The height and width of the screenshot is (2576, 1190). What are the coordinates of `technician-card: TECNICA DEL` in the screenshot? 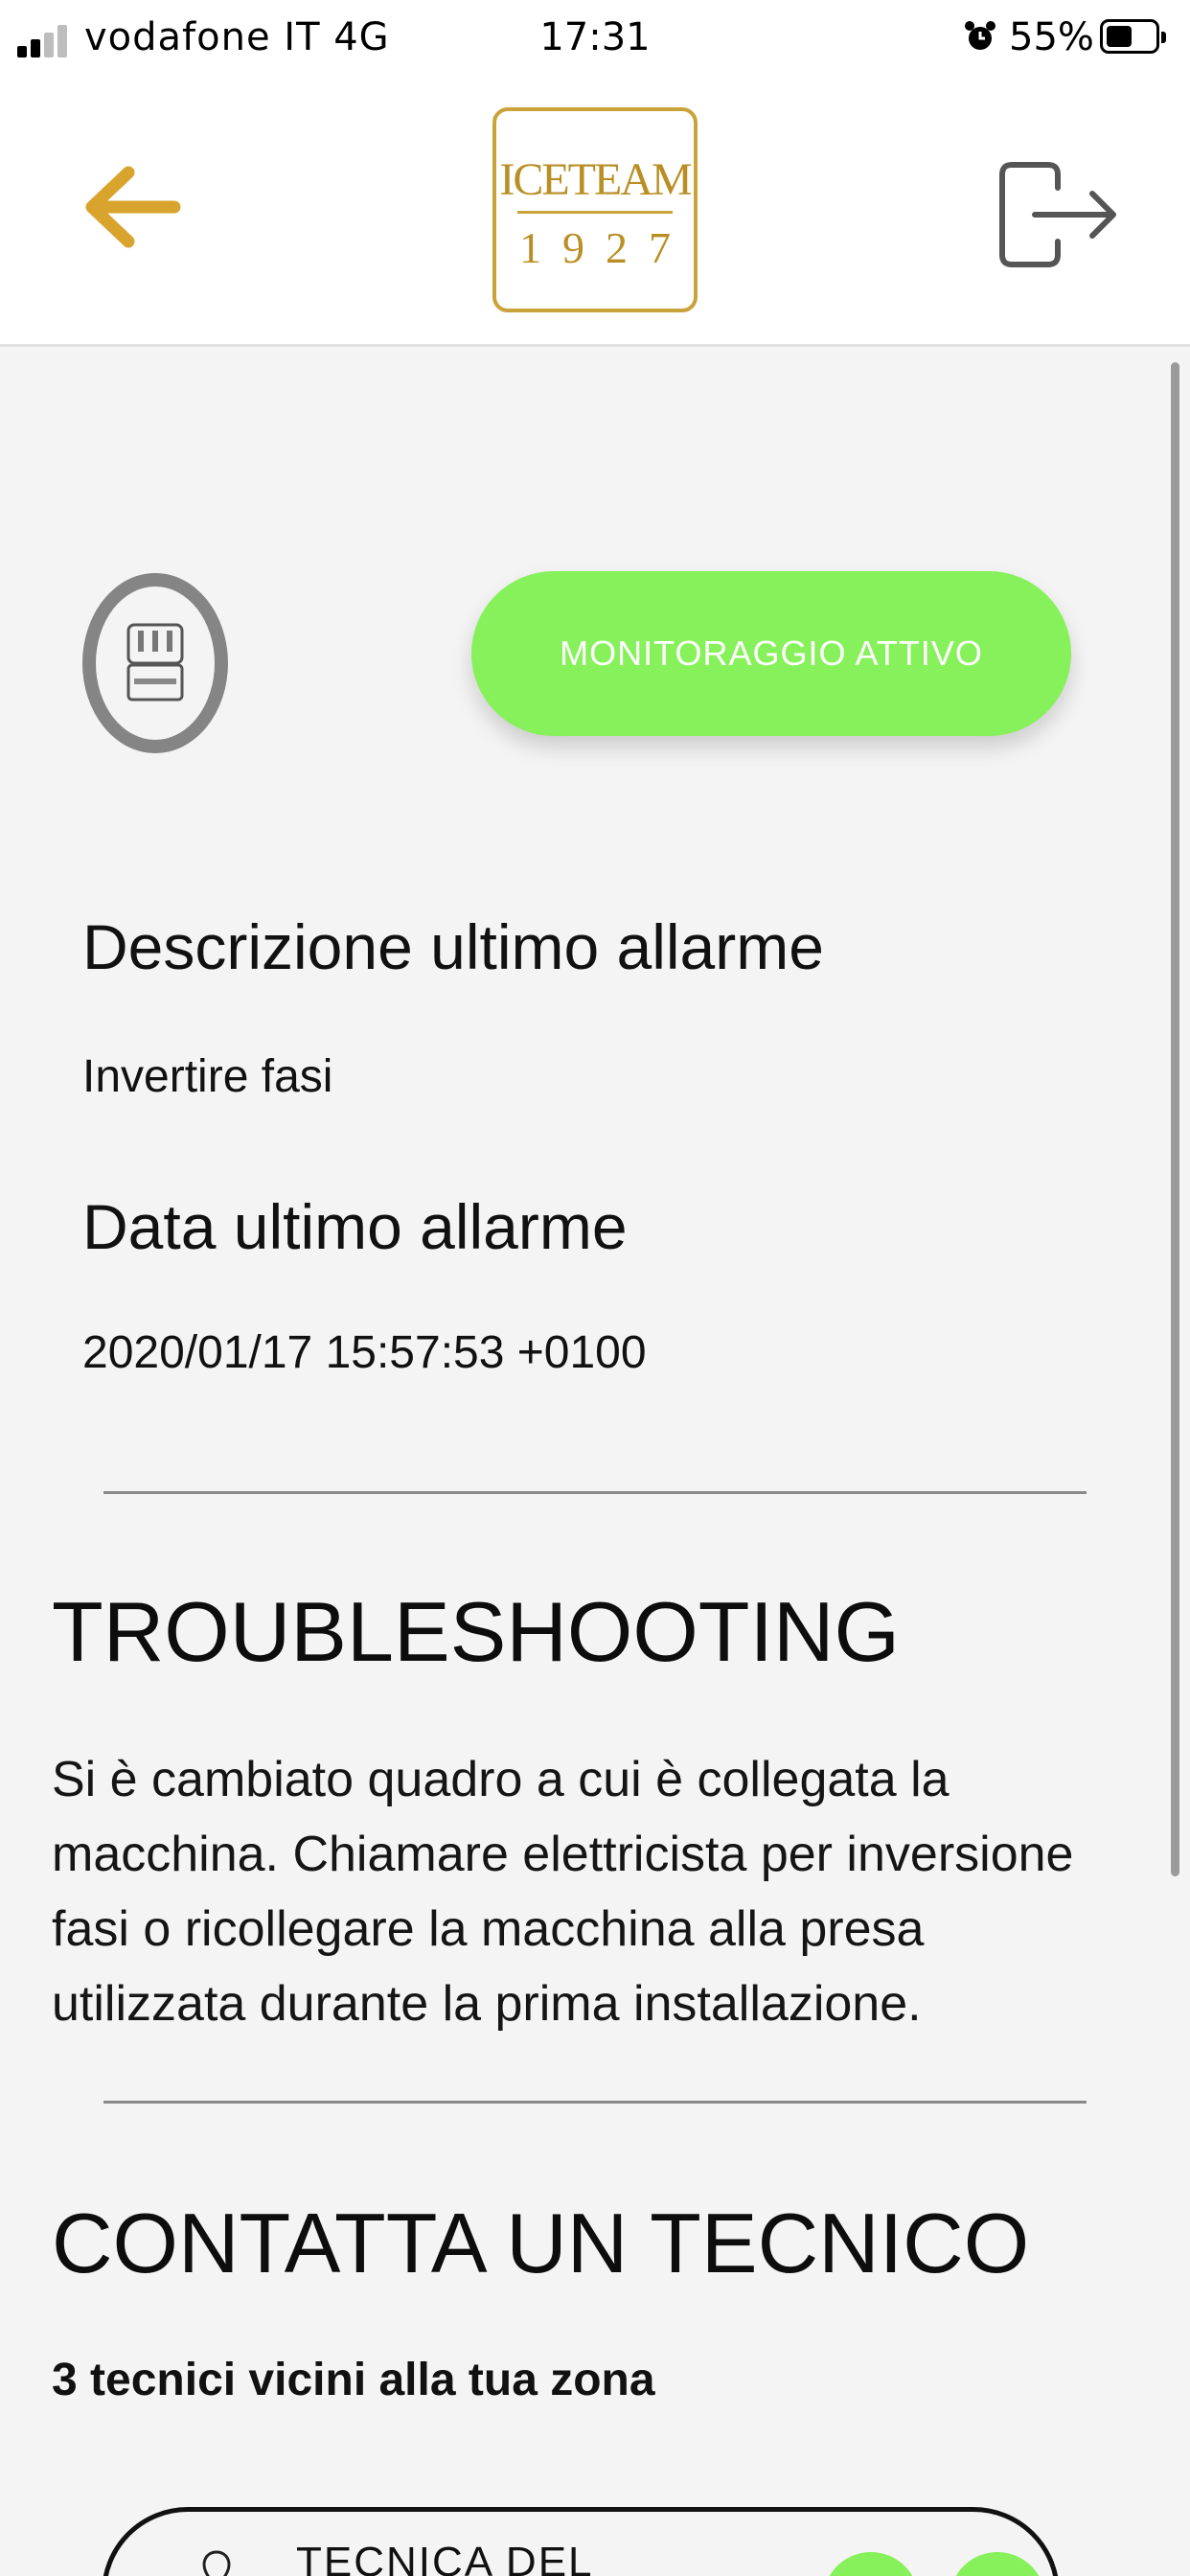 It's located at (581, 2541).